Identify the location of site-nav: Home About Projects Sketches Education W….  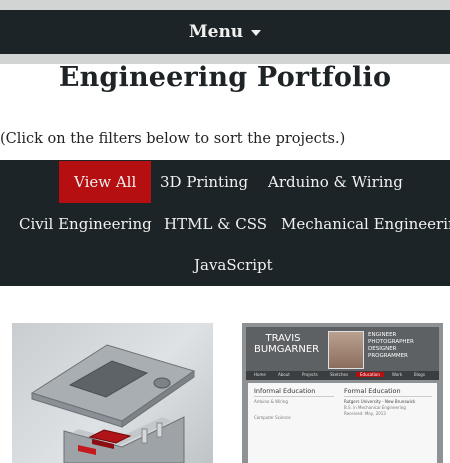
(342, 375).